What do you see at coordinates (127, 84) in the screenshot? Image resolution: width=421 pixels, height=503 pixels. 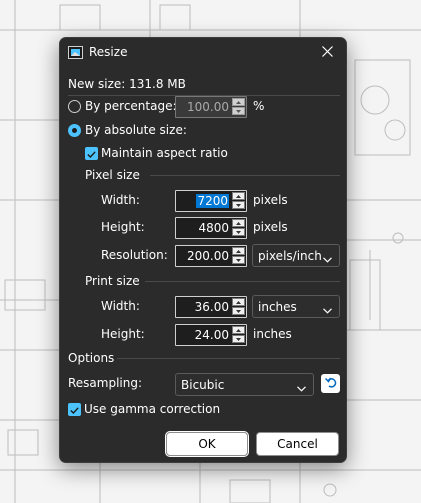 I see `new-size-label: New size: 131.8 MB` at bounding box center [127, 84].